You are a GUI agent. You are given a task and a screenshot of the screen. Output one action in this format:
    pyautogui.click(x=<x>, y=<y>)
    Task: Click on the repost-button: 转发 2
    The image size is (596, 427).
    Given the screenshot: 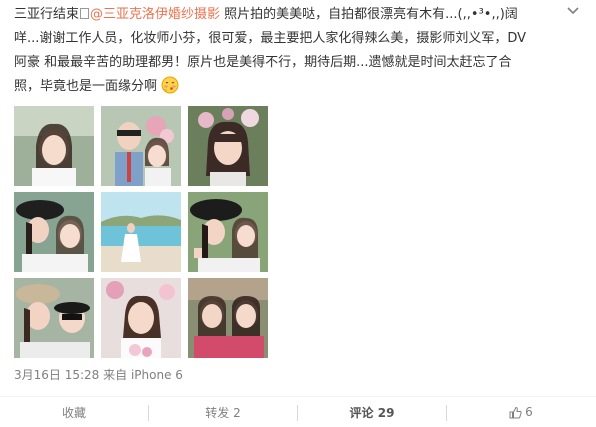 What is the action you would take?
    pyautogui.click(x=223, y=412)
    